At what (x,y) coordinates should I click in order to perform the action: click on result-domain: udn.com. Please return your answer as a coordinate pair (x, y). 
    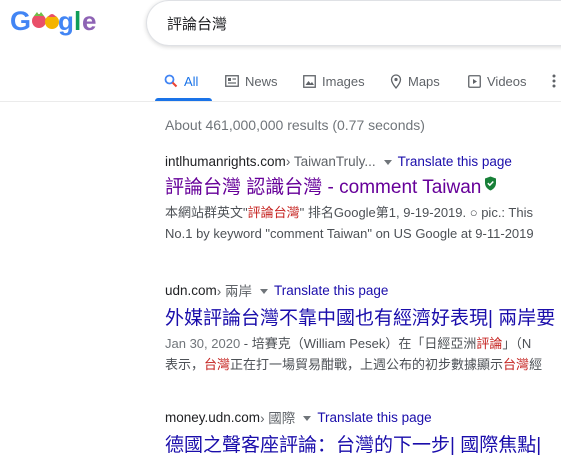
    Looking at the image, I should click on (191, 290).